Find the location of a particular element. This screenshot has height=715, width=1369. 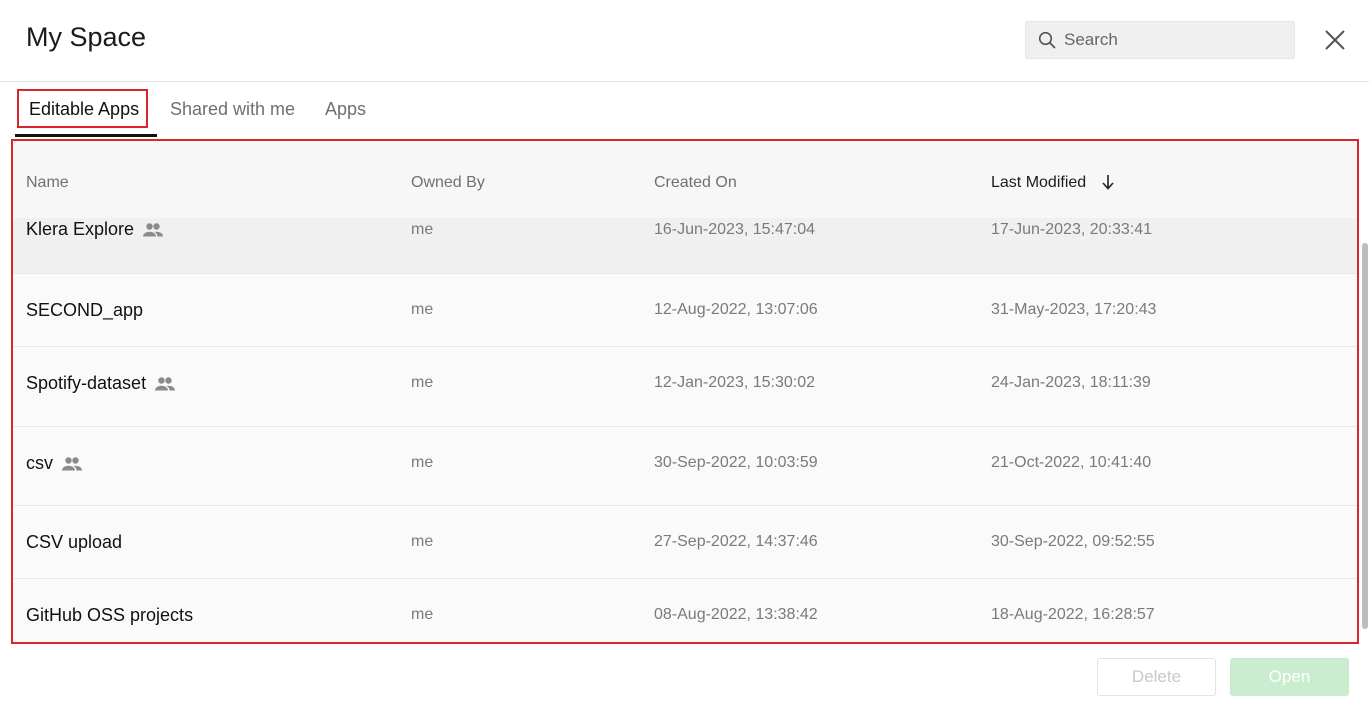

row-name-cell: Spotify-dataset is located at coordinates (101, 383).